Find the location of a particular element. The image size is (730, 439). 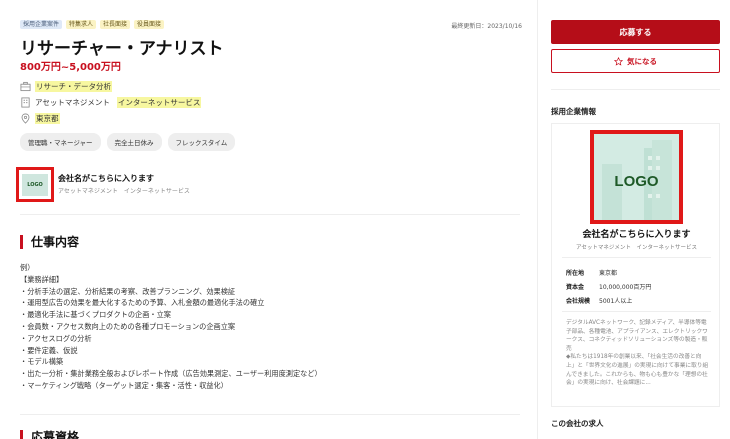

company-logo-small: LOGO is located at coordinates (35, 184).